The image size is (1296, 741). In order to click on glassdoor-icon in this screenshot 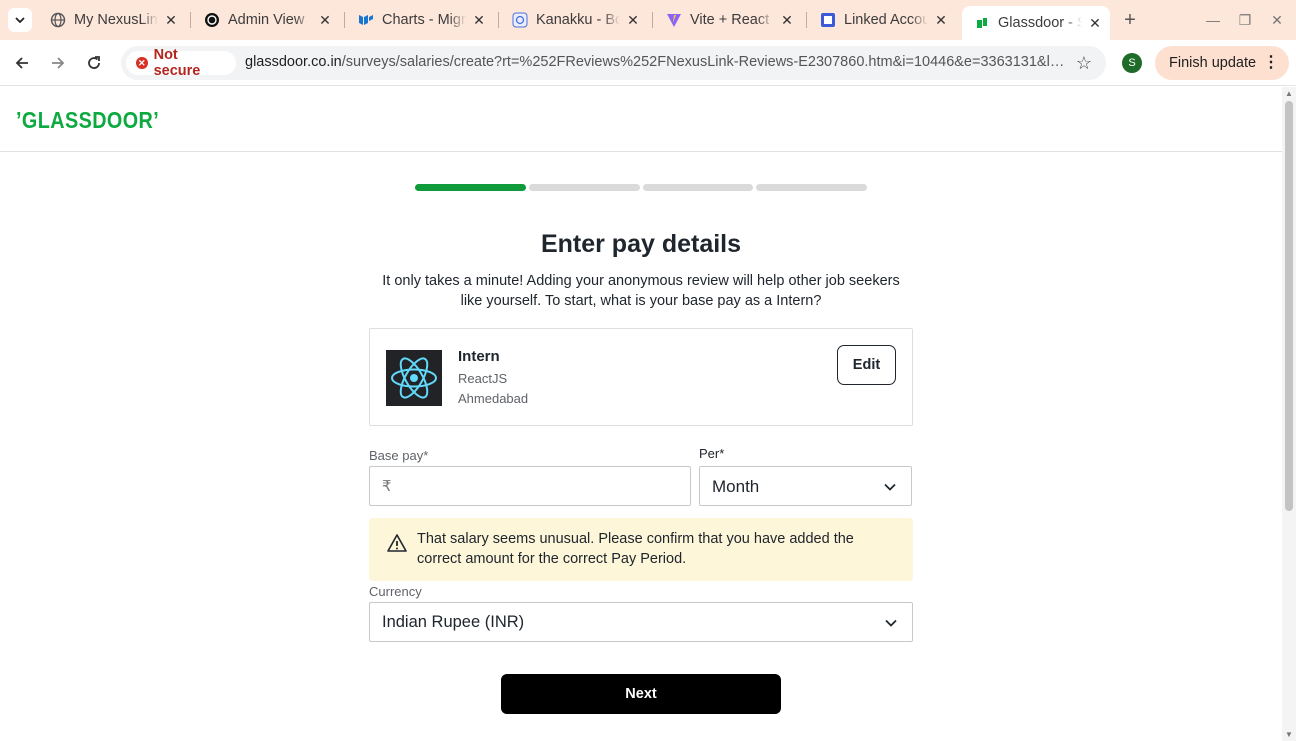, I will do `click(982, 23)`.